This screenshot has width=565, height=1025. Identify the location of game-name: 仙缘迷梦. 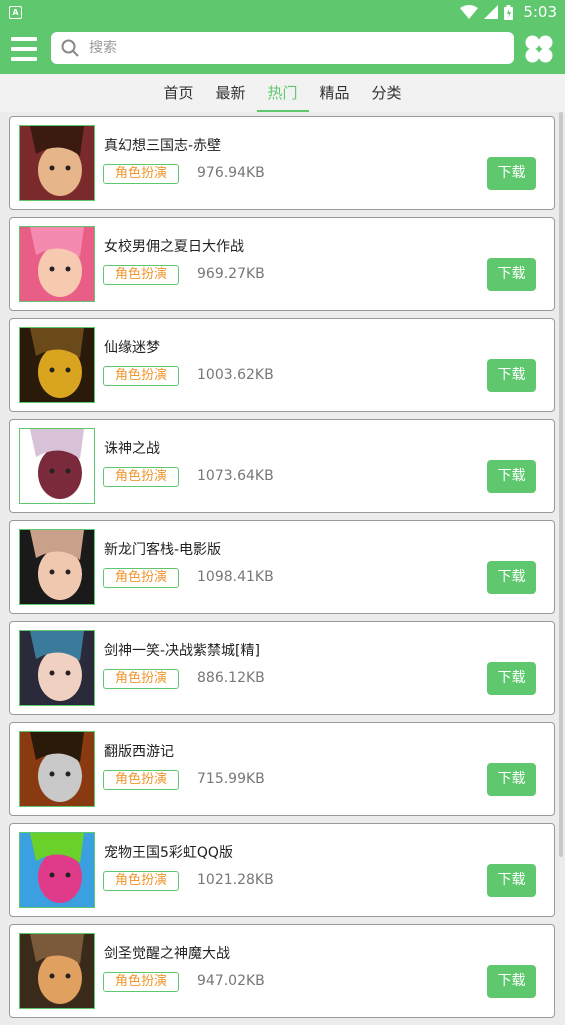
(132, 348).